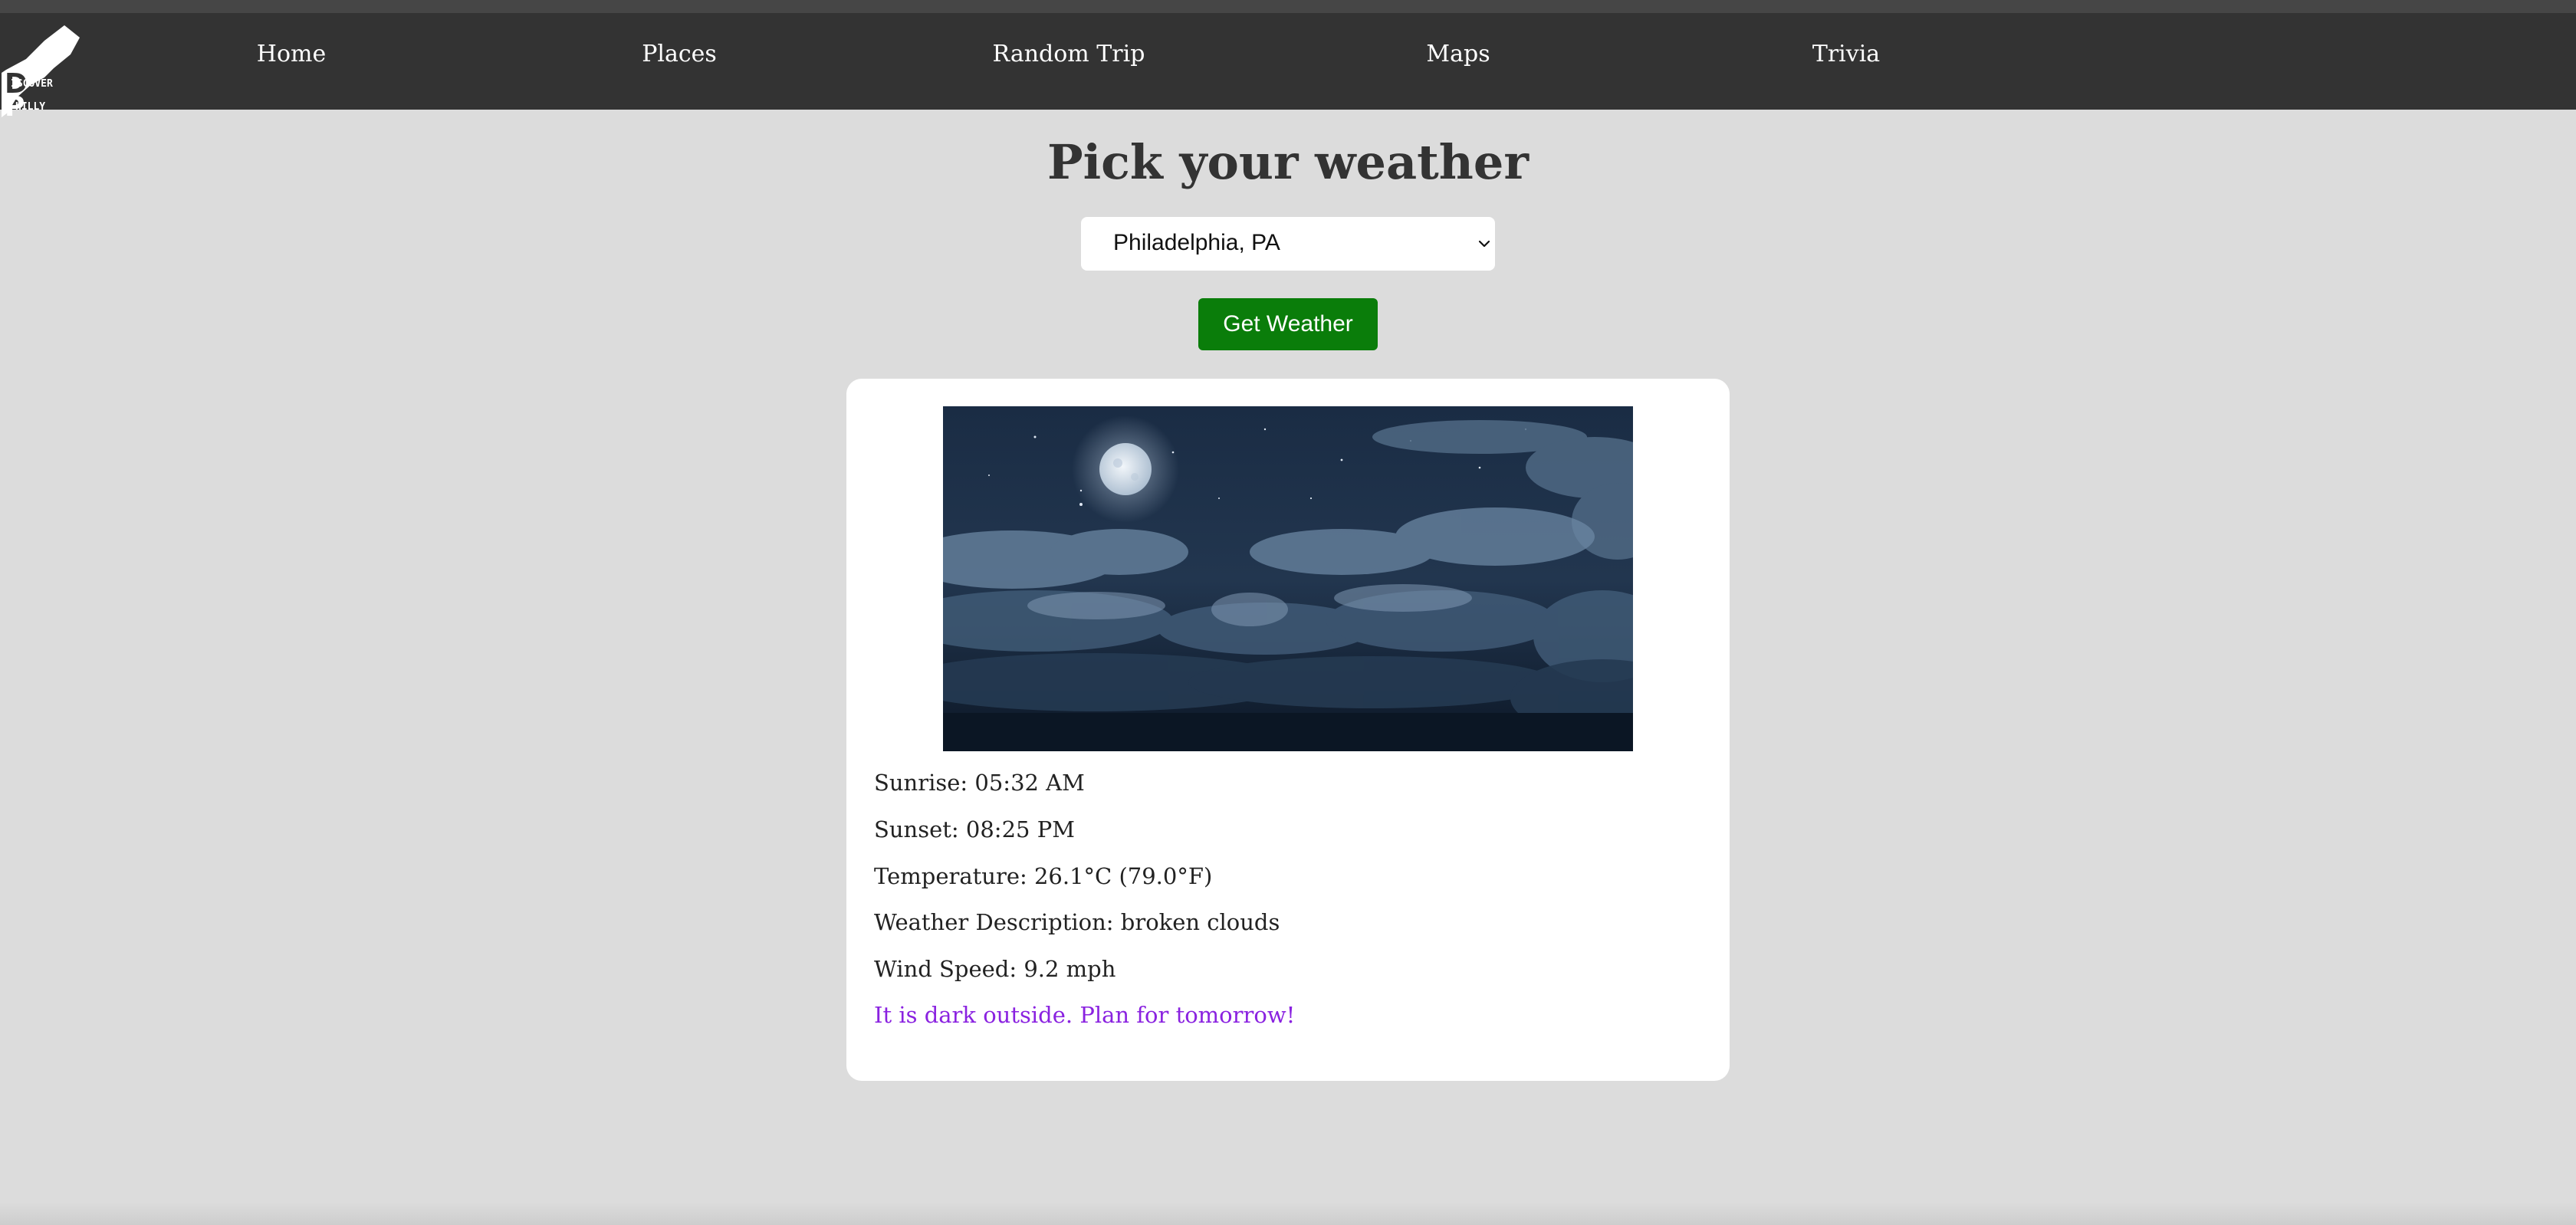 This screenshot has height=1225, width=2576. What do you see at coordinates (41, 72) in the screenshot?
I see `logo-icon: D ISCOVER P HILLY` at bounding box center [41, 72].